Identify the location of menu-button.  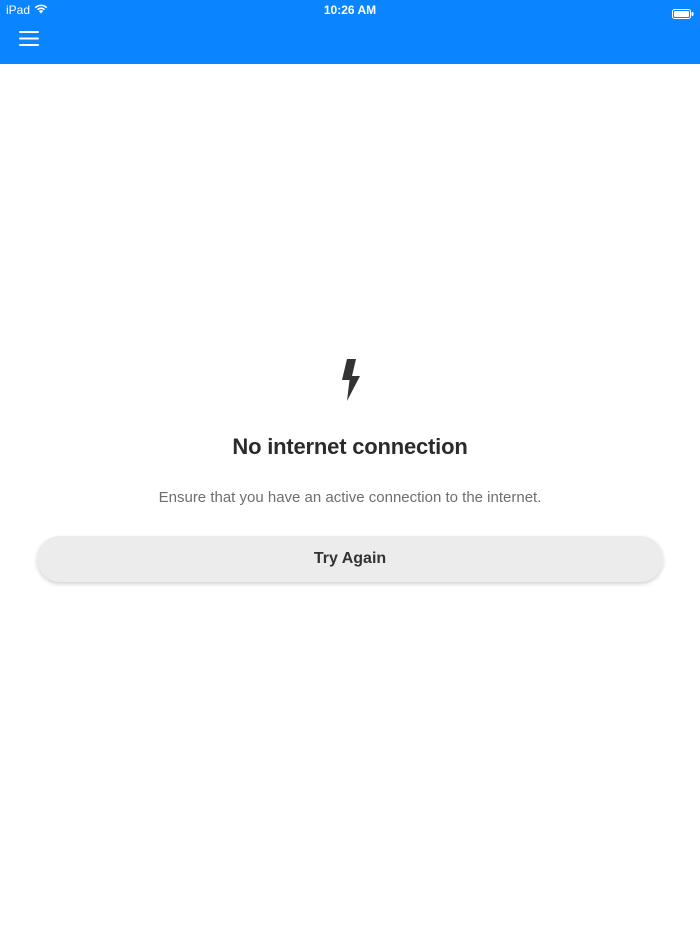
(29, 41).